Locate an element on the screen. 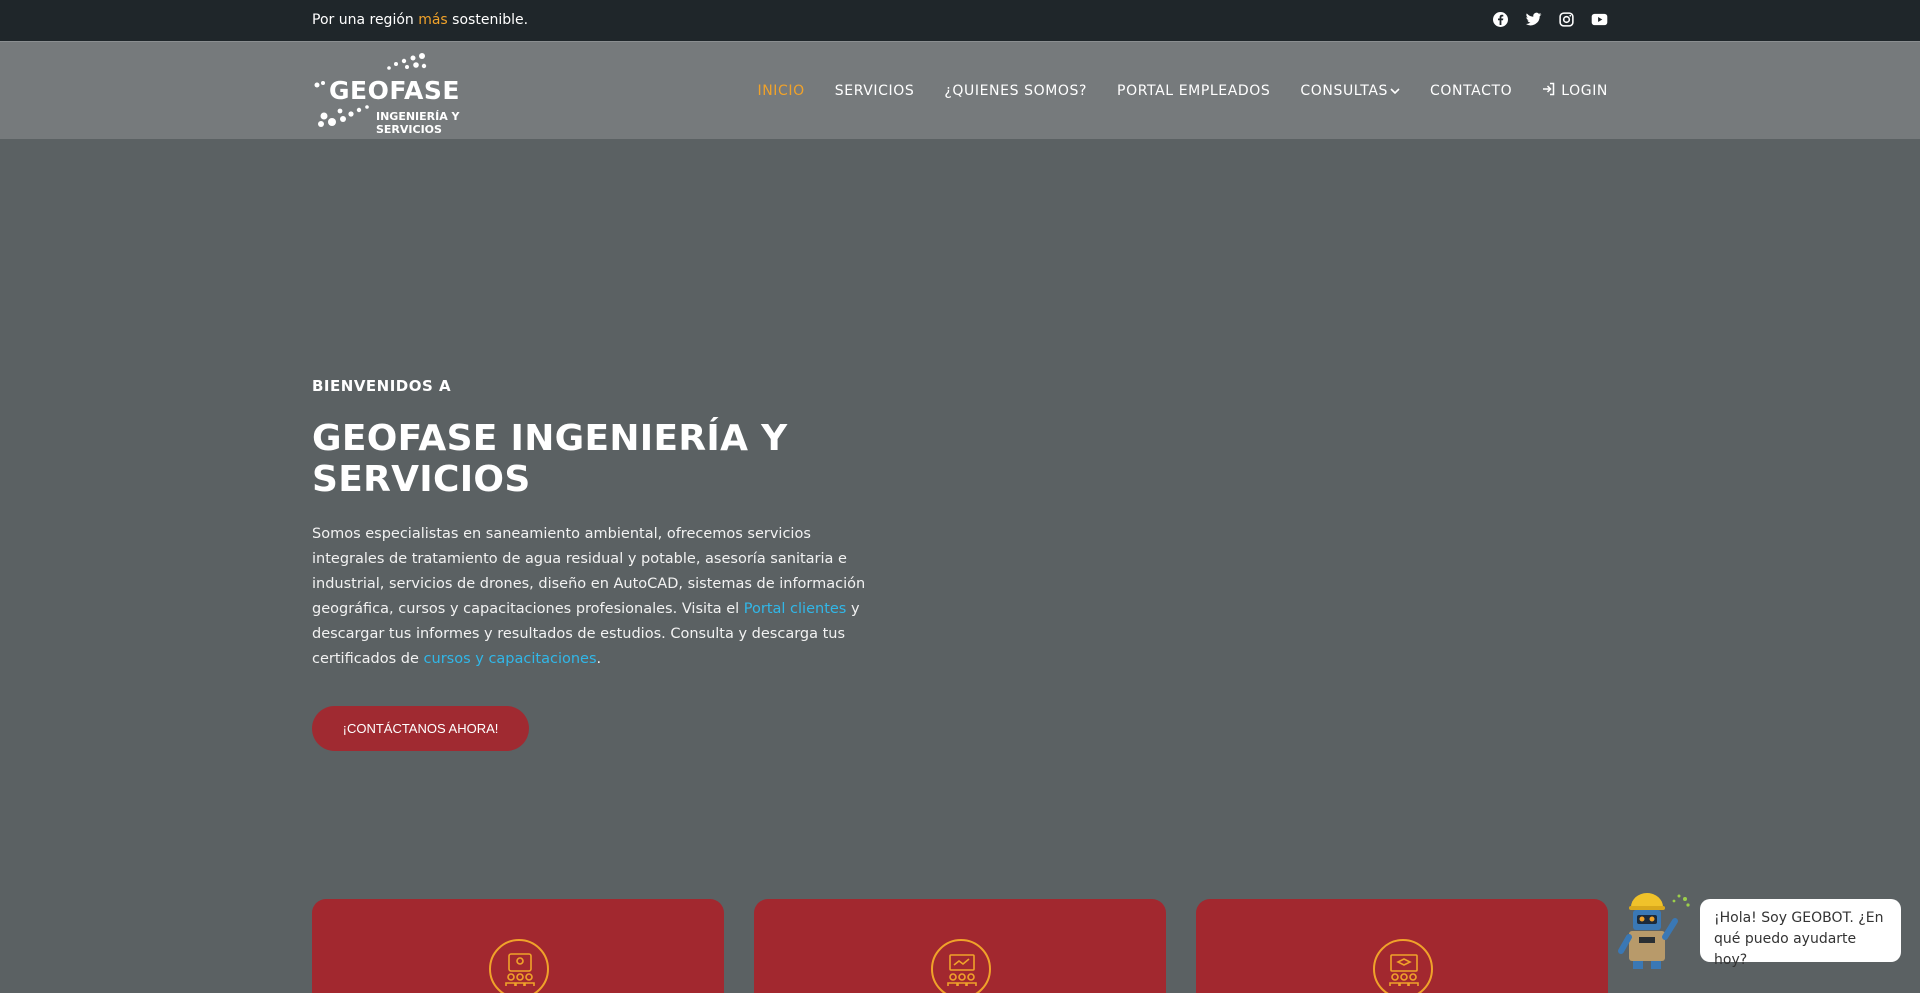 The height and width of the screenshot is (993, 1920). logo-subtitle: INGENIERÍA Y SERVICIOS is located at coordinates (418, 123).